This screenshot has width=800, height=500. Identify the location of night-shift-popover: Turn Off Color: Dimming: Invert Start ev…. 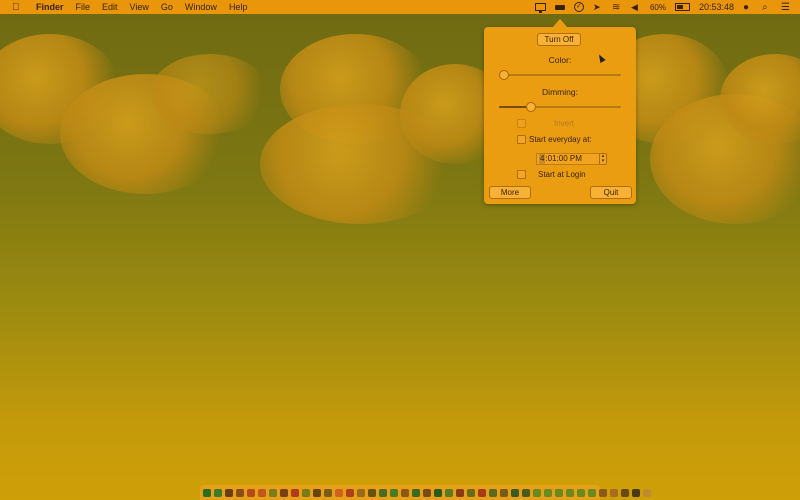
(560, 111).